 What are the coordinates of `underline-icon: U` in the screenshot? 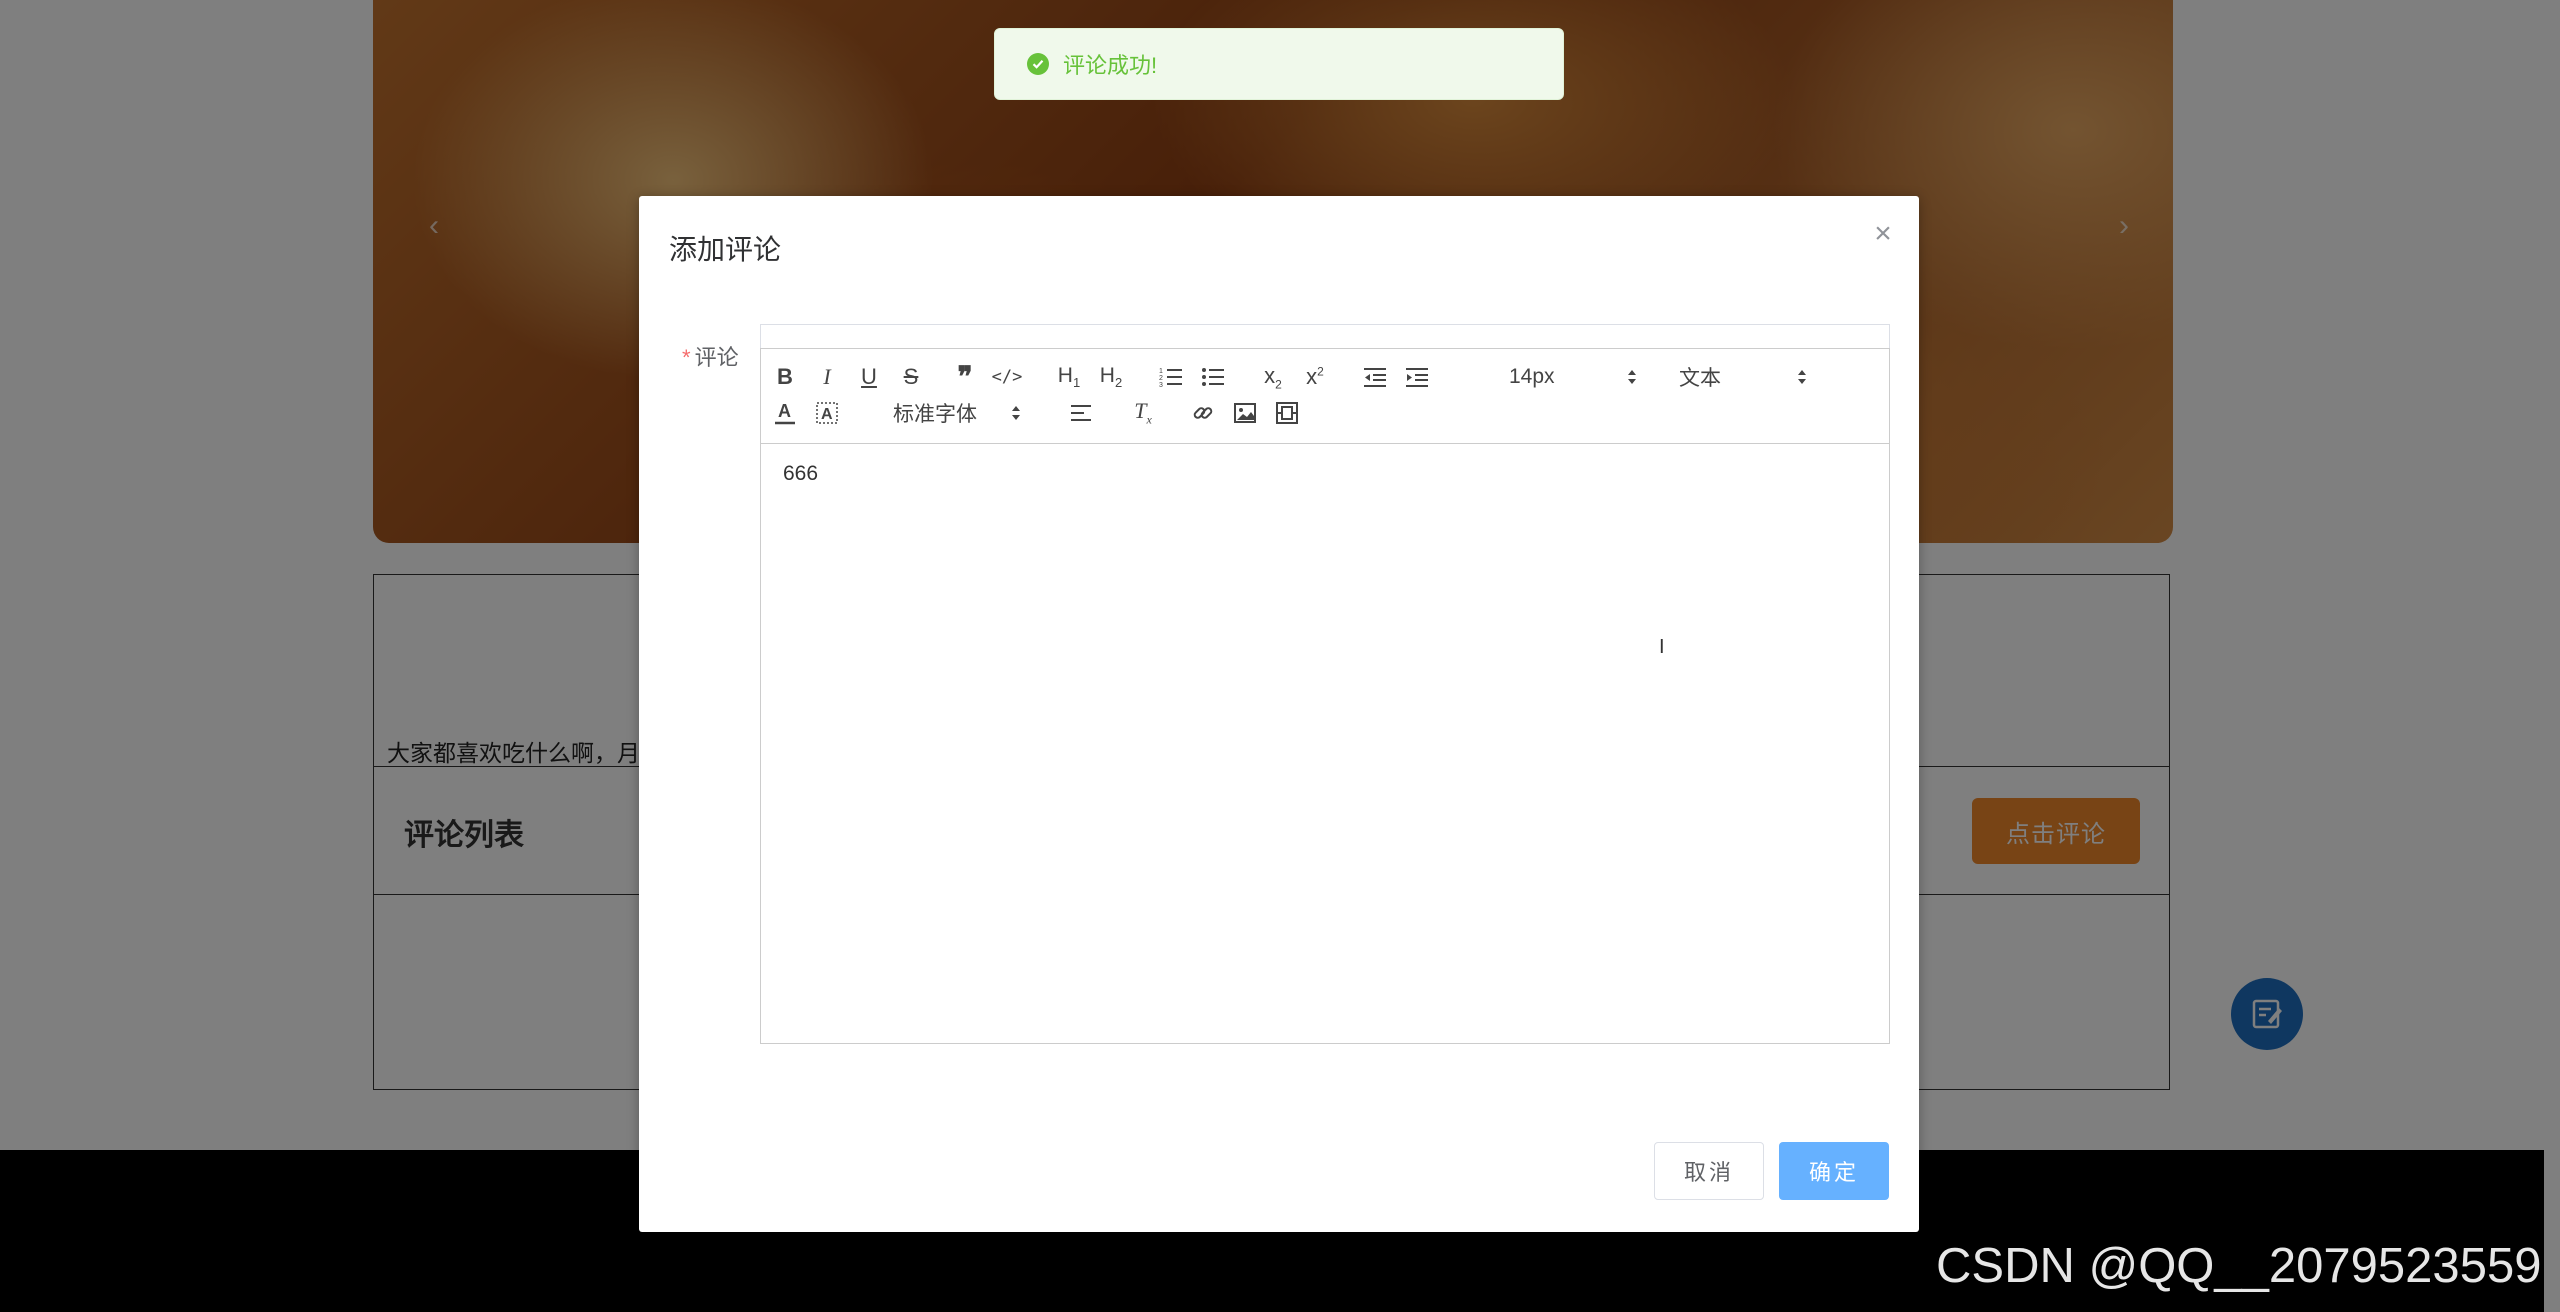 It's located at (869, 377).